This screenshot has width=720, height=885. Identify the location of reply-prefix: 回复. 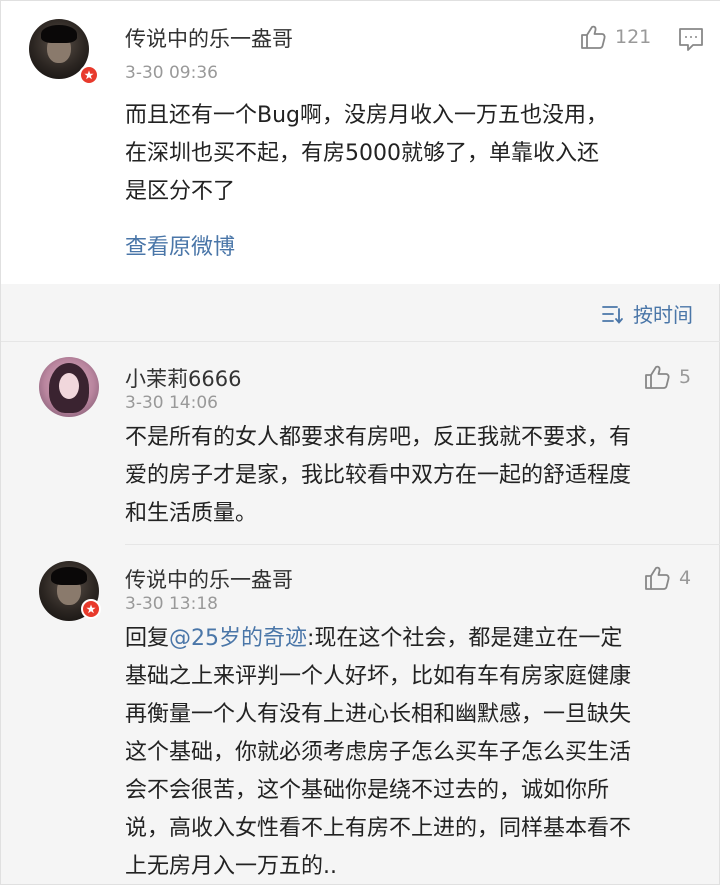
(147, 638).